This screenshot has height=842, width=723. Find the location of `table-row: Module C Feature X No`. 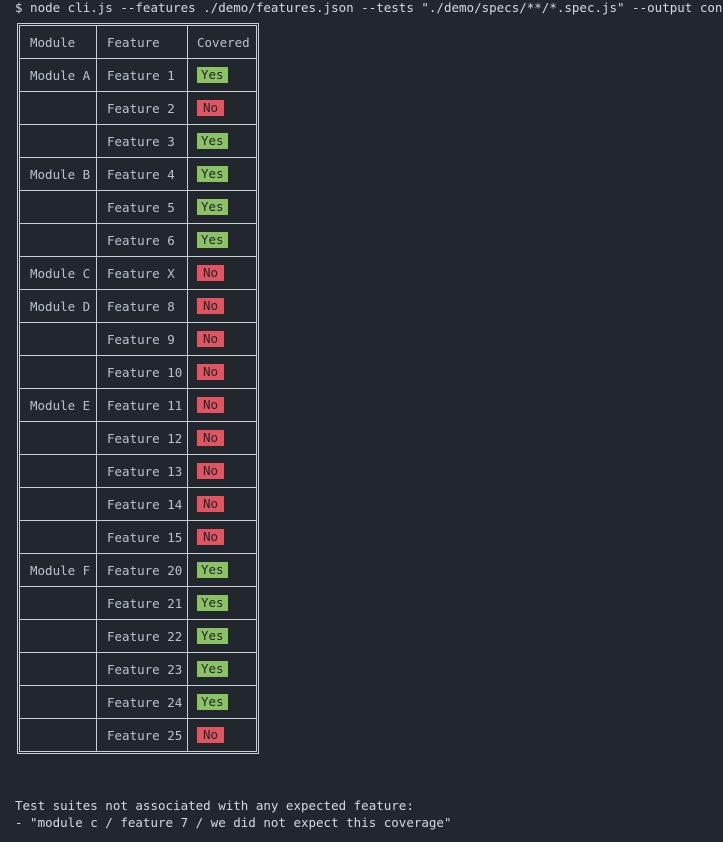

table-row: Module C Feature X No is located at coordinates (138, 273).